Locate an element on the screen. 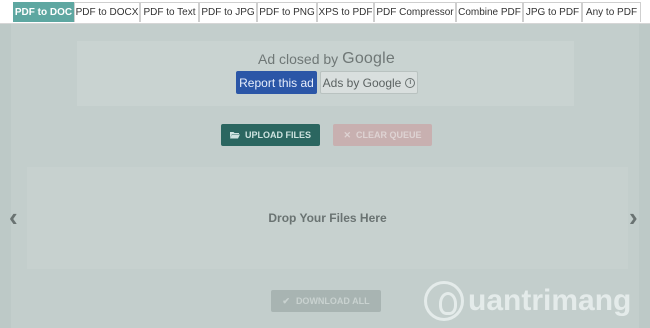  tab-pdf-compressor: PDF Compressor is located at coordinates (415, 12).